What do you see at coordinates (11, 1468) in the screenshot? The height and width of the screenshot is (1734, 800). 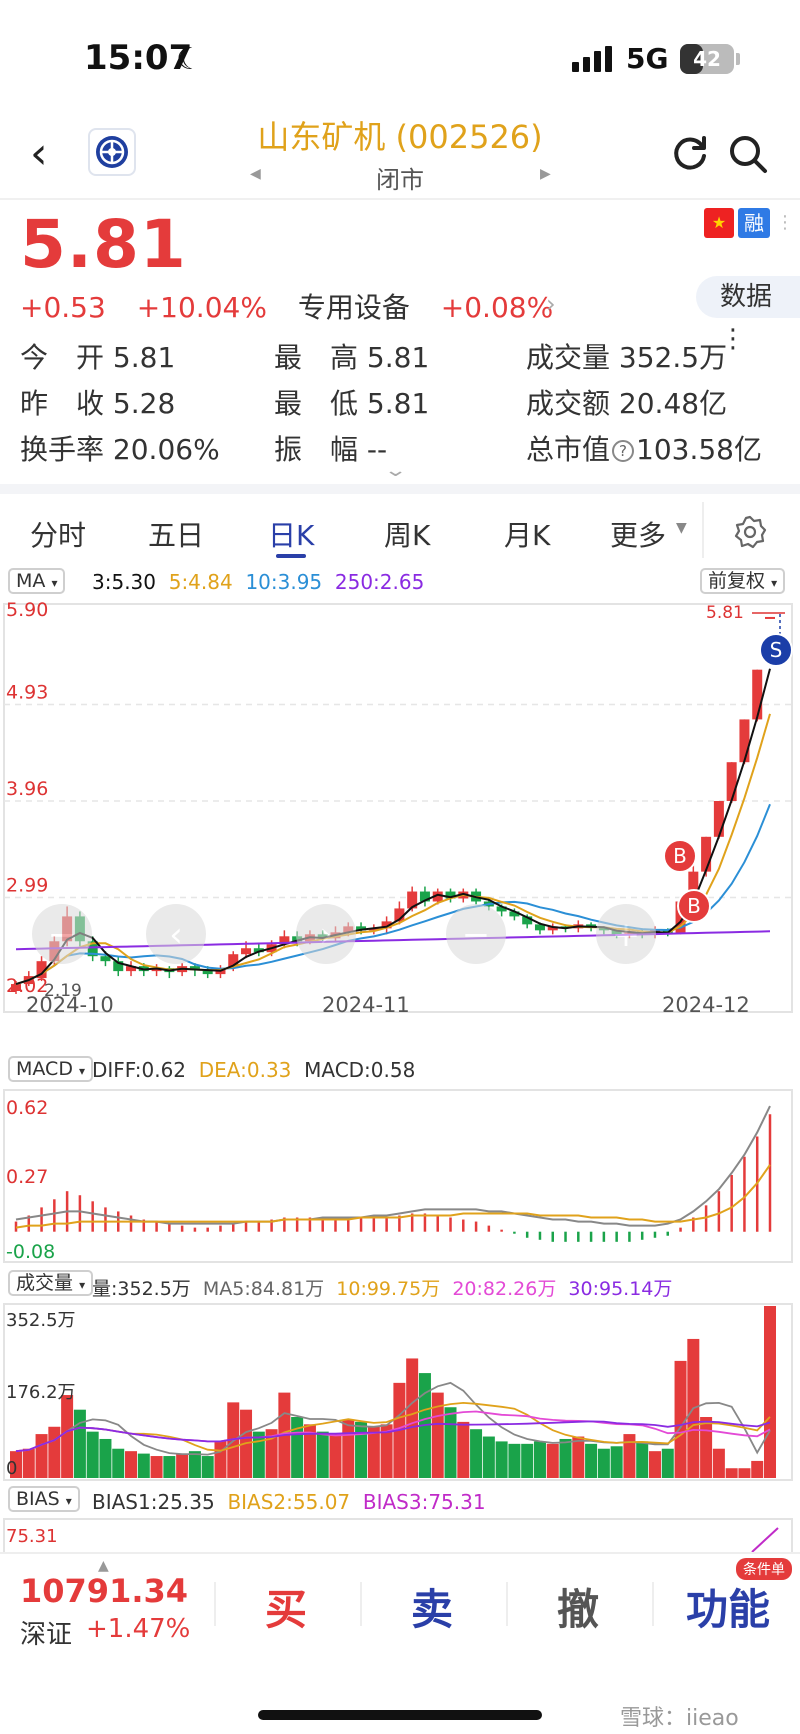 I see `volume-y-tick: 0` at bounding box center [11, 1468].